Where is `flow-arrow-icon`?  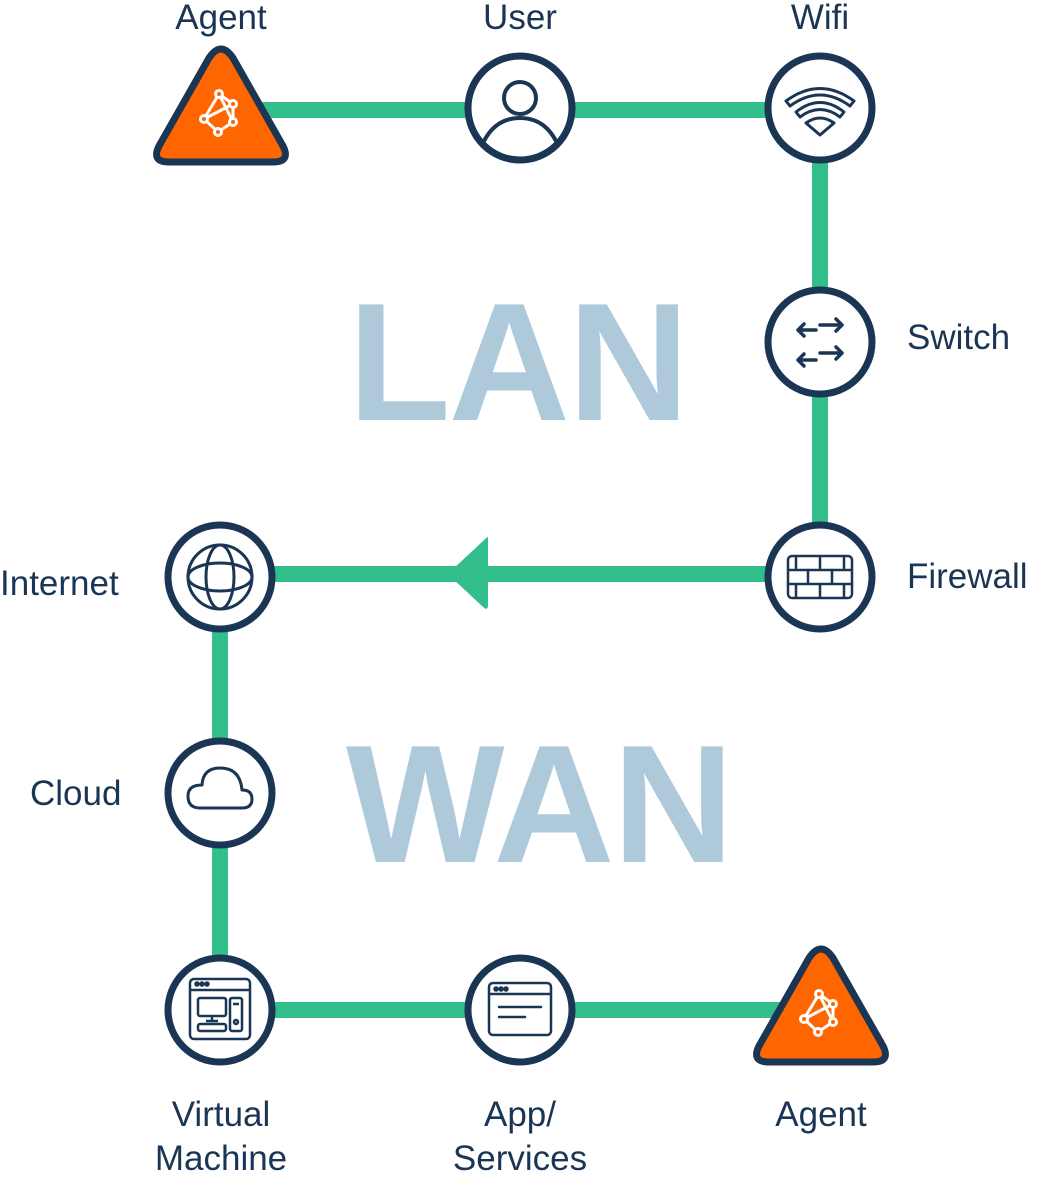 flow-arrow-icon is located at coordinates (469, 572).